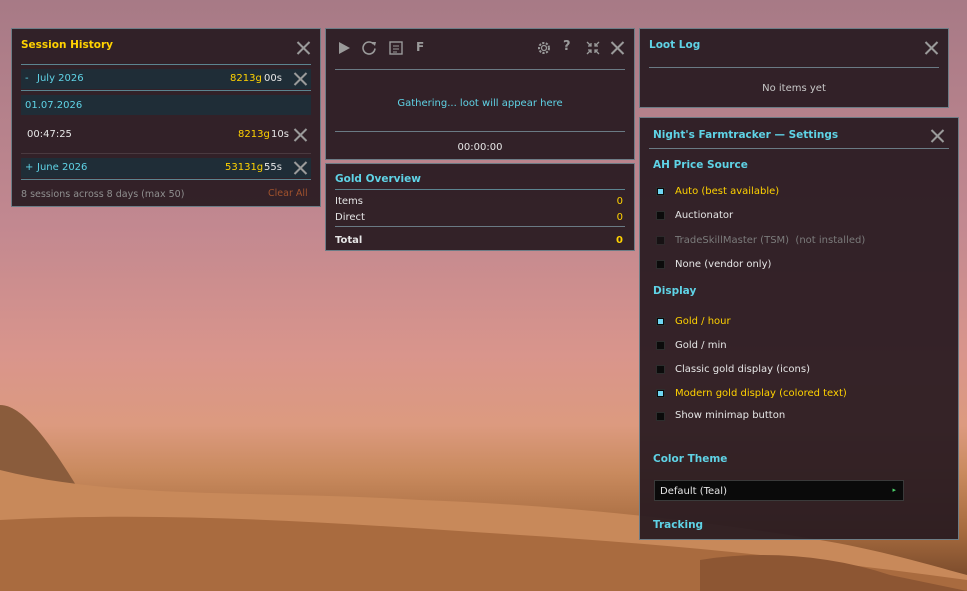  I want to click on filter-f-button: F, so click(420, 47).